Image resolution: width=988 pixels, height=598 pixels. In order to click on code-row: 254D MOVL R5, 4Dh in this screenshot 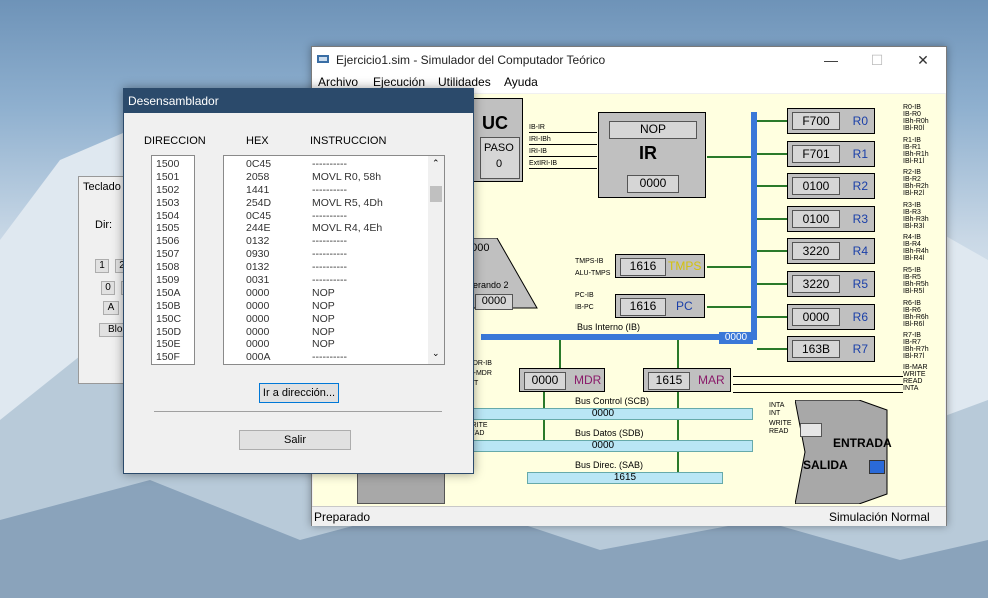, I will do `click(334, 203)`.